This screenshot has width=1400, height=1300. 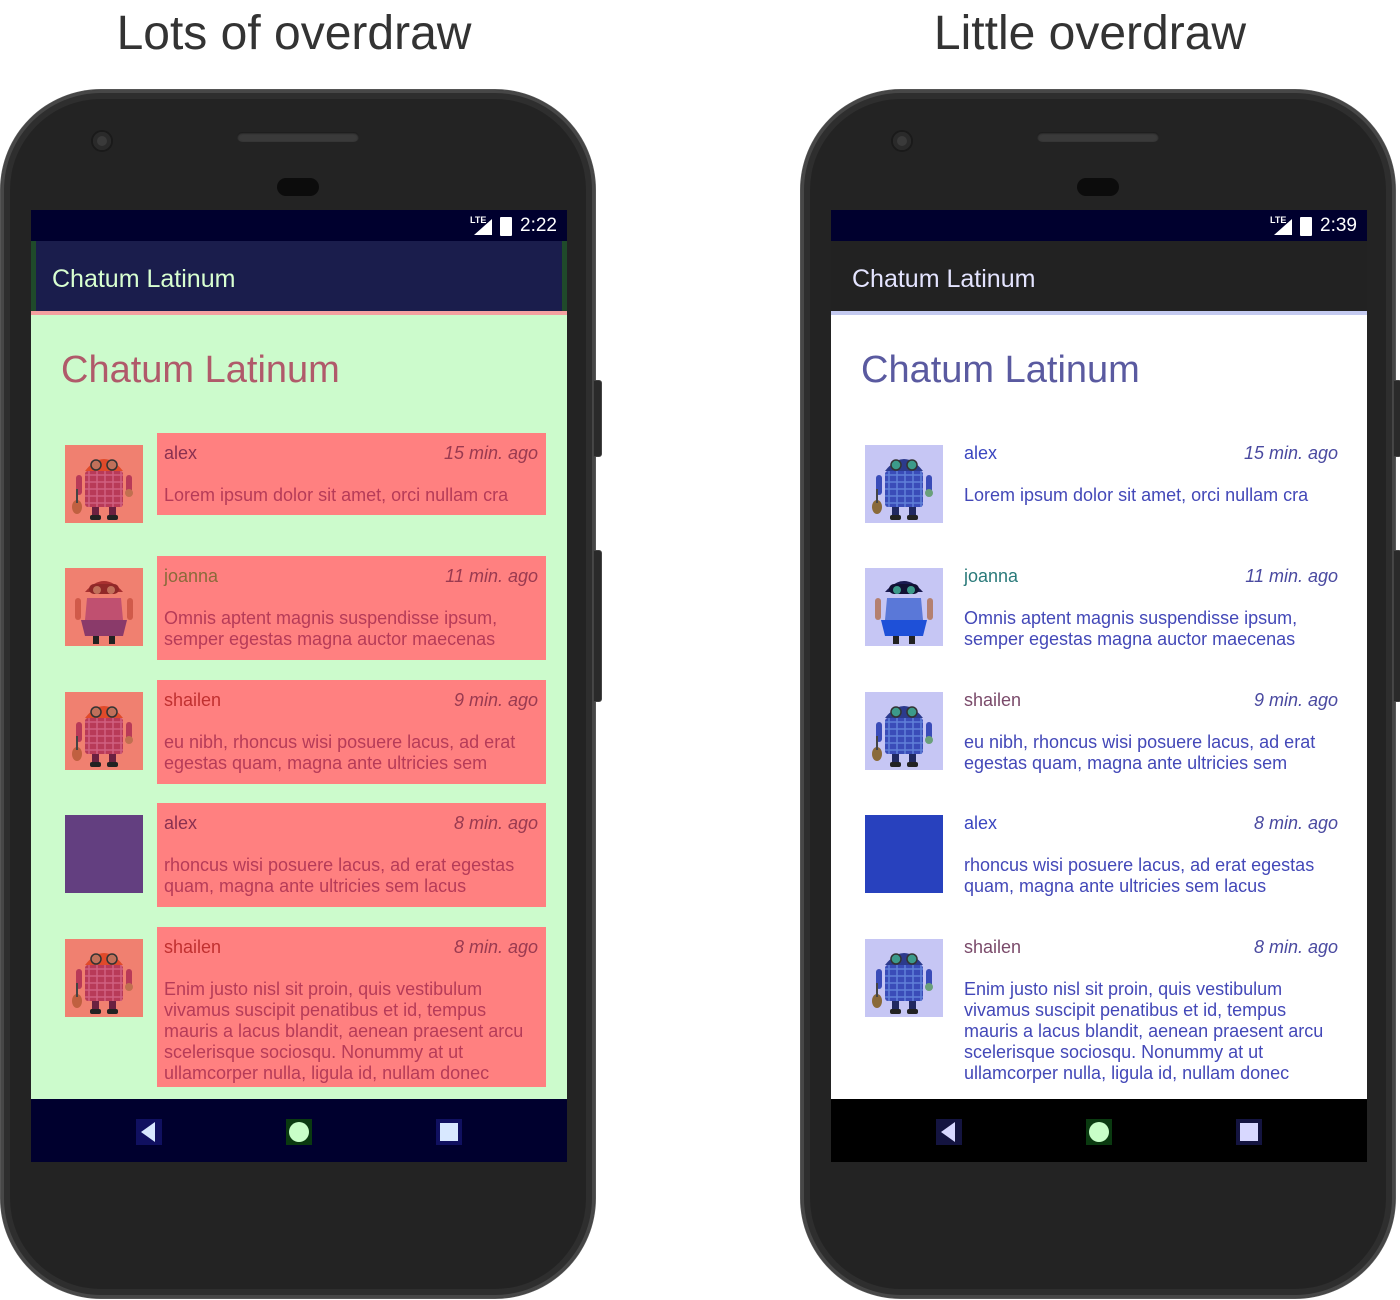 I want to click on status-time: 2:22, so click(x=538, y=225).